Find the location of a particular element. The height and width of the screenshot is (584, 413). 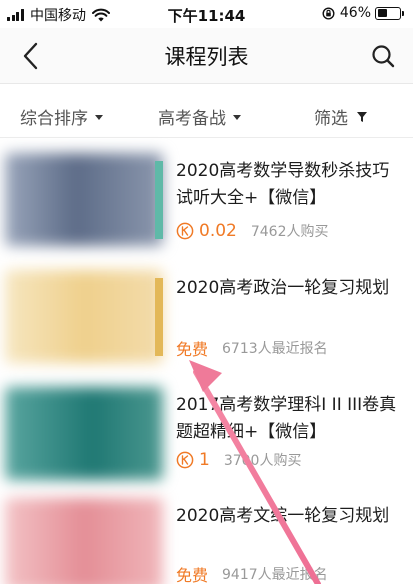

back-arrow-icon is located at coordinates (32, 56).